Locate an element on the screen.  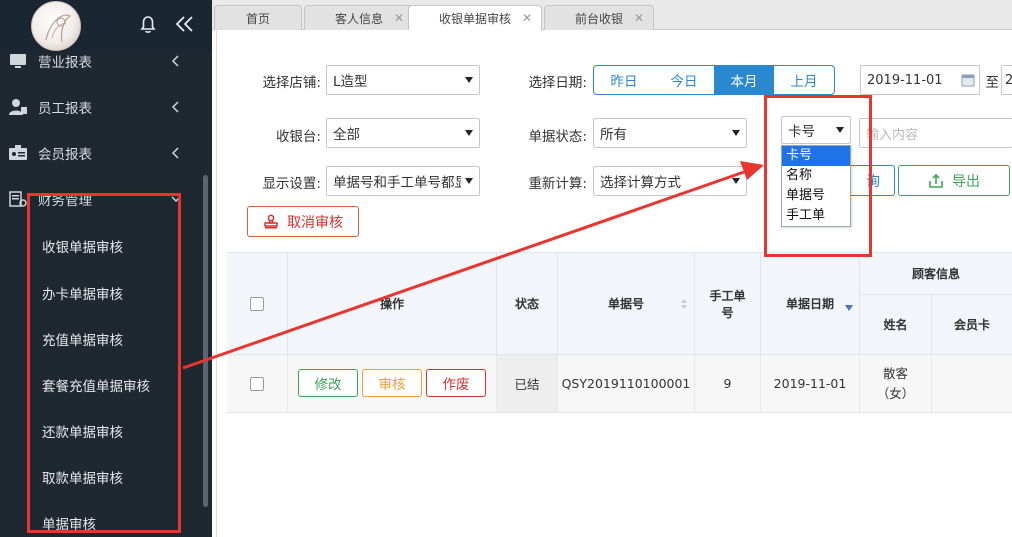
date-range-buttons: 昨日 今日 本月 上月 is located at coordinates (714, 80).